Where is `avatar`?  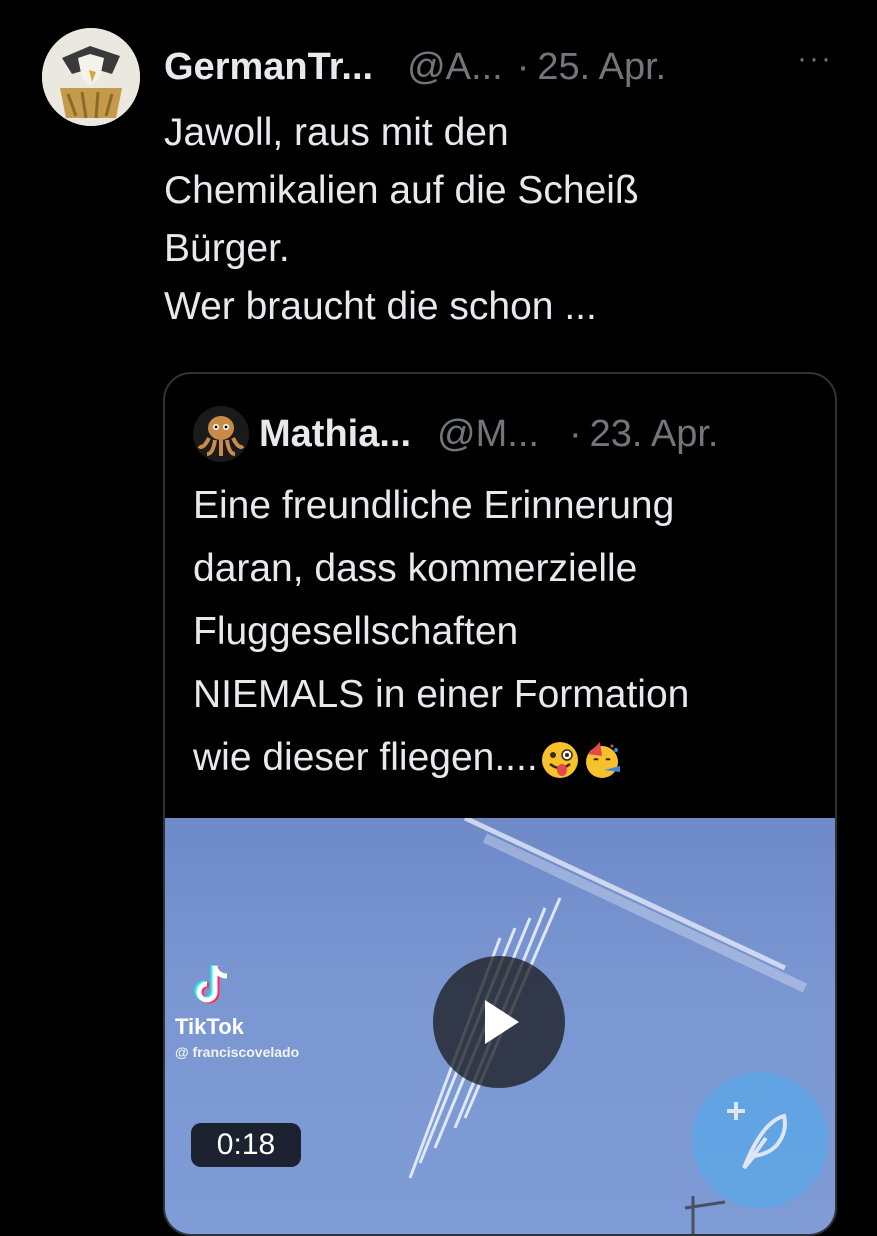 avatar is located at coordinates (91, 77).